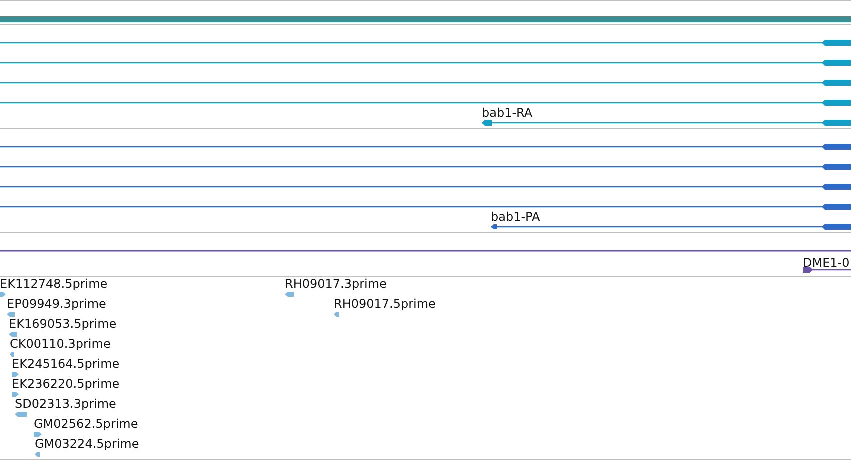  I want to click on est-label: EK169053.5prime, so click(63, 324).